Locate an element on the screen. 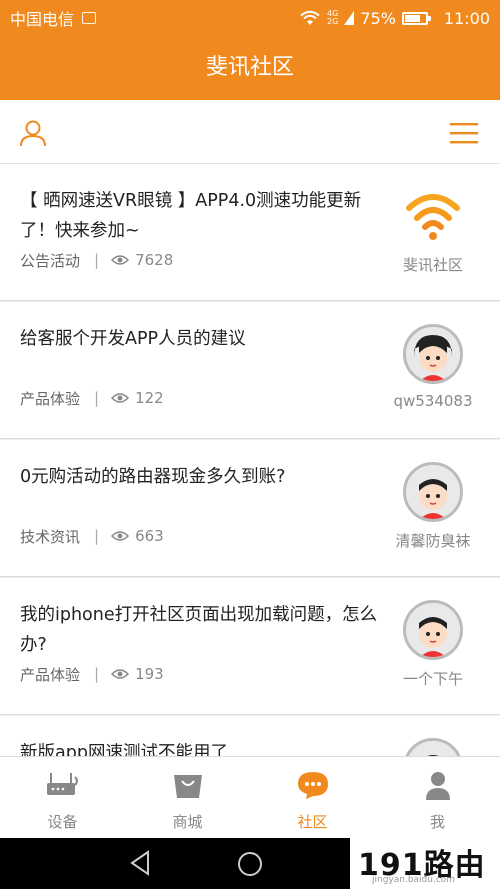  status-right: 4G 2G 75% 11:00 is located at coordinates (394, 18).